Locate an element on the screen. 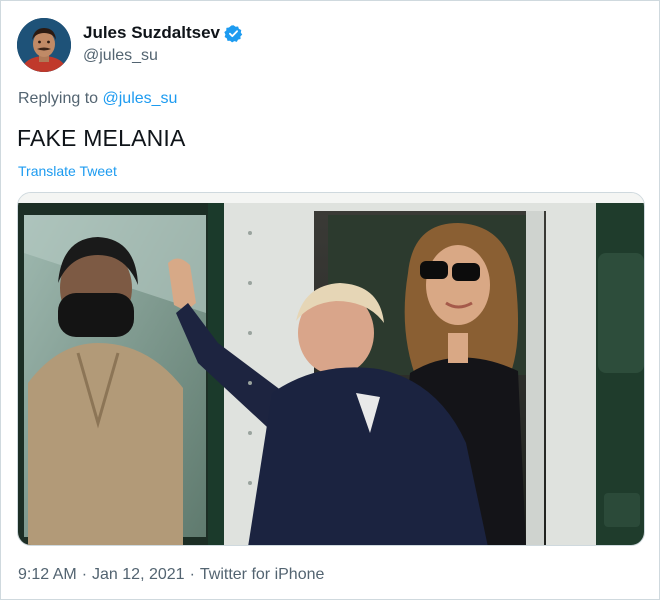 This screenshot has height=600, width=660. avatar-image is located at coordinates (44, 45).